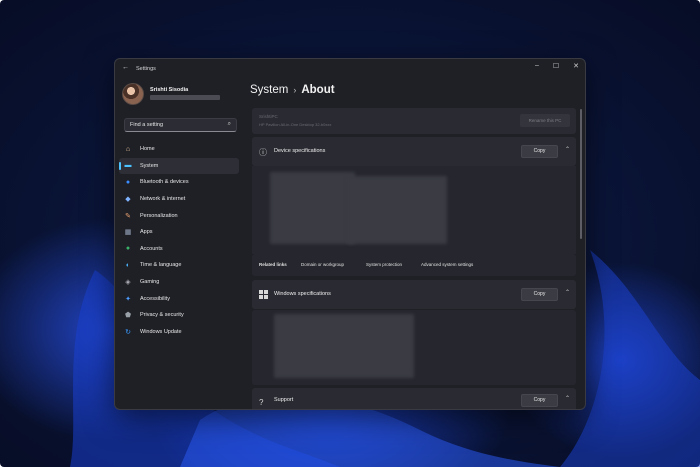 The width and height of the screenshot is (700, 467). What do you see at coordinates (128, 149) in the screenshot?
I see `home-icon: ⌂` at bounding box center [128, 149].